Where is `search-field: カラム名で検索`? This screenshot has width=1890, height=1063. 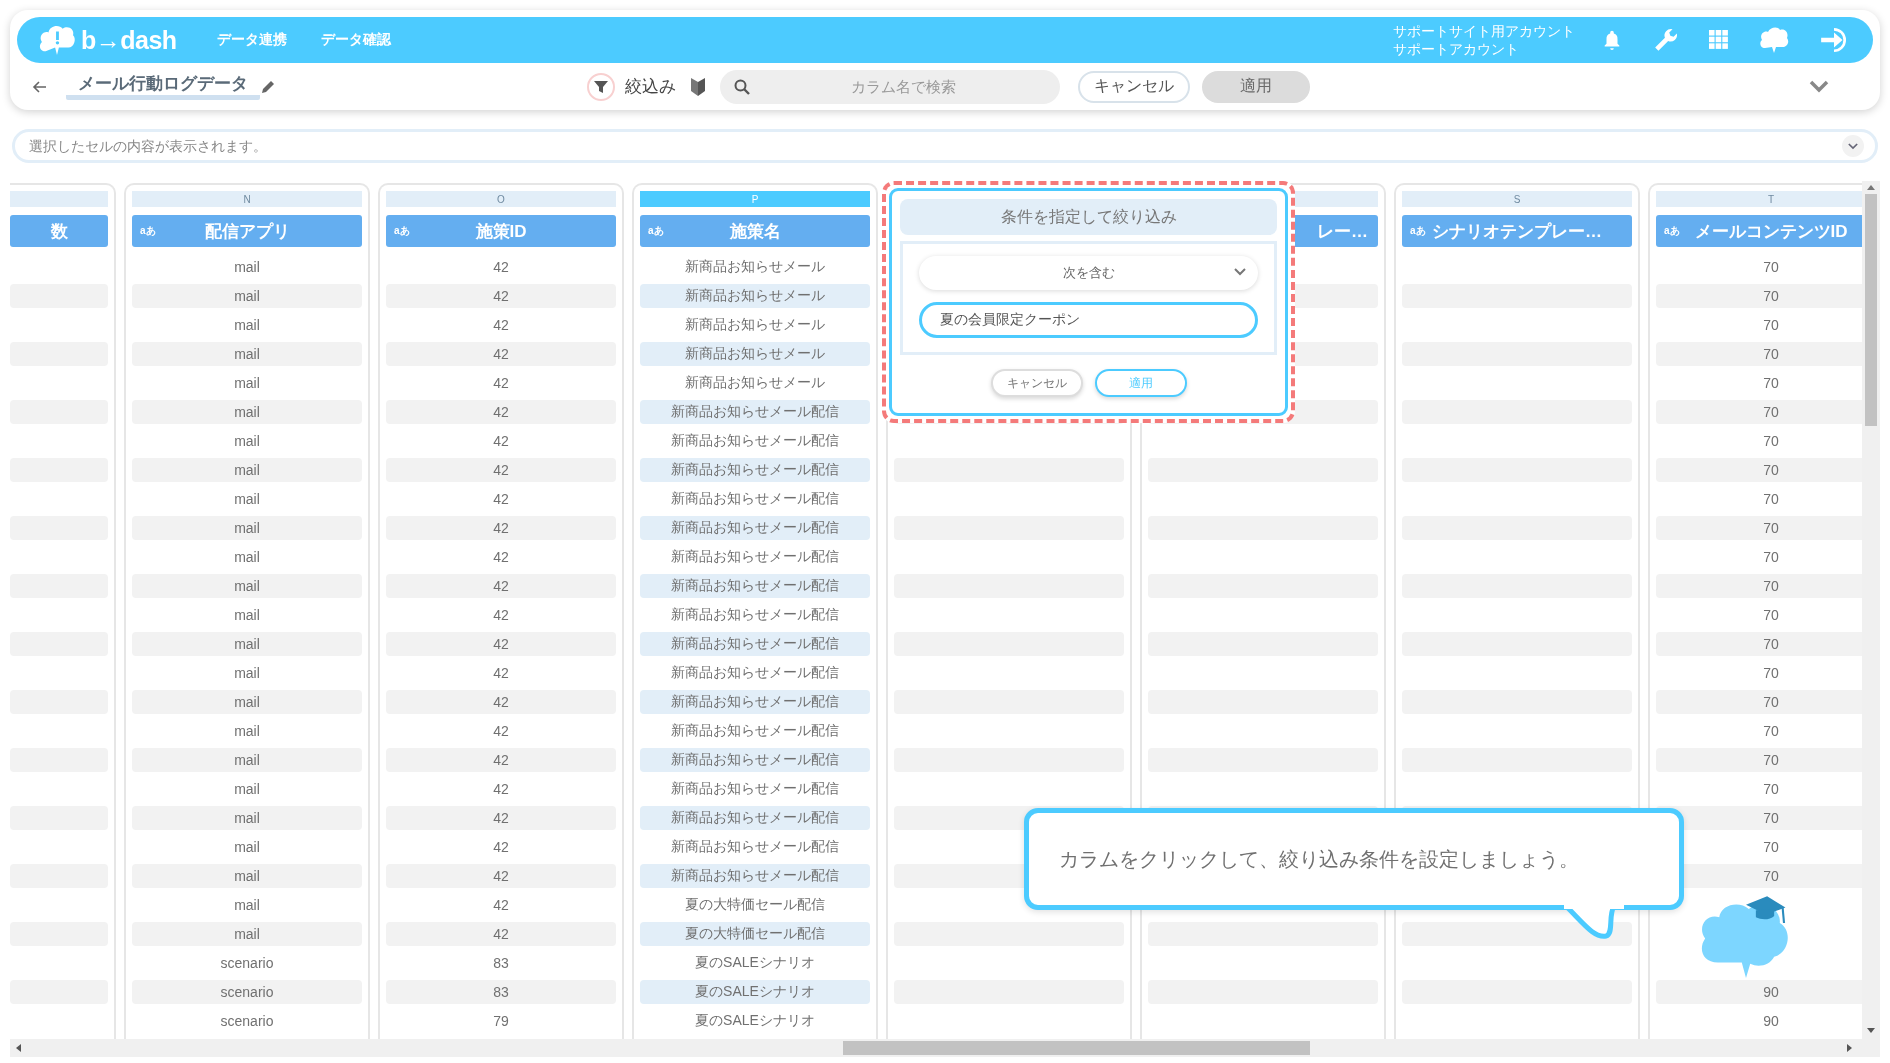
search-field: カラム名で検索 is located at coordinates (890, 86).